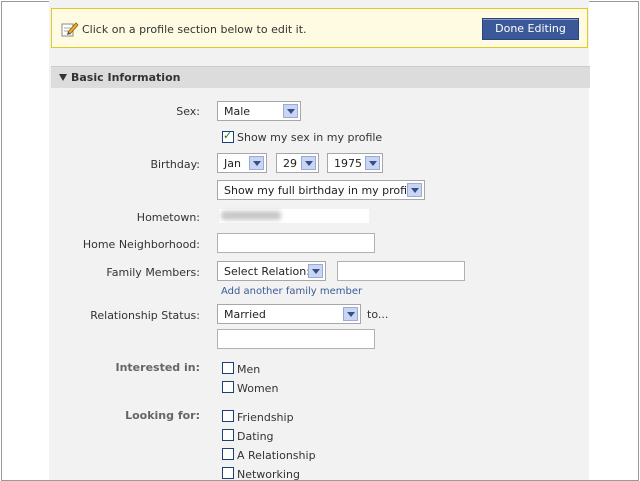  I want to click on hometown-label: Hometown:, so click(168, 217).